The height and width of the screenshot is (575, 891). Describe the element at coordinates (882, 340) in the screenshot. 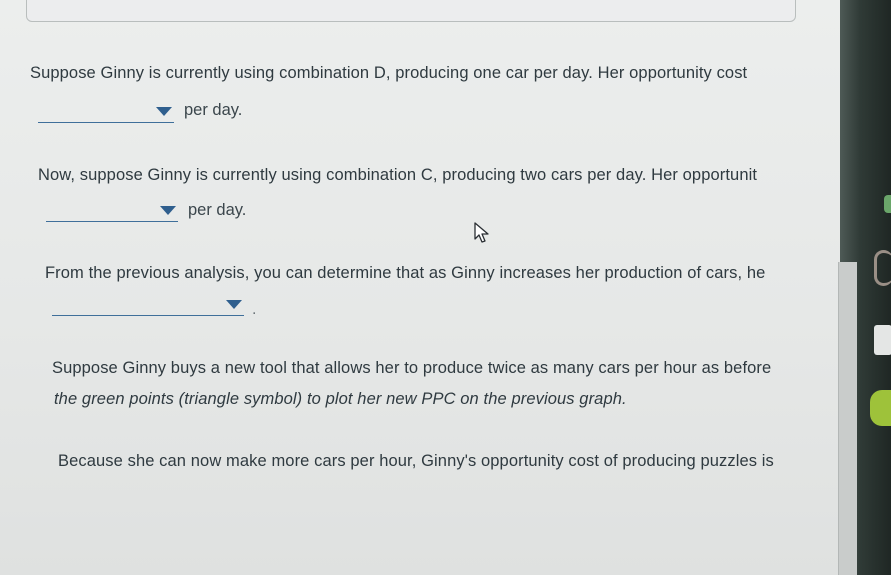

I see `edge-icon-b` at that location.